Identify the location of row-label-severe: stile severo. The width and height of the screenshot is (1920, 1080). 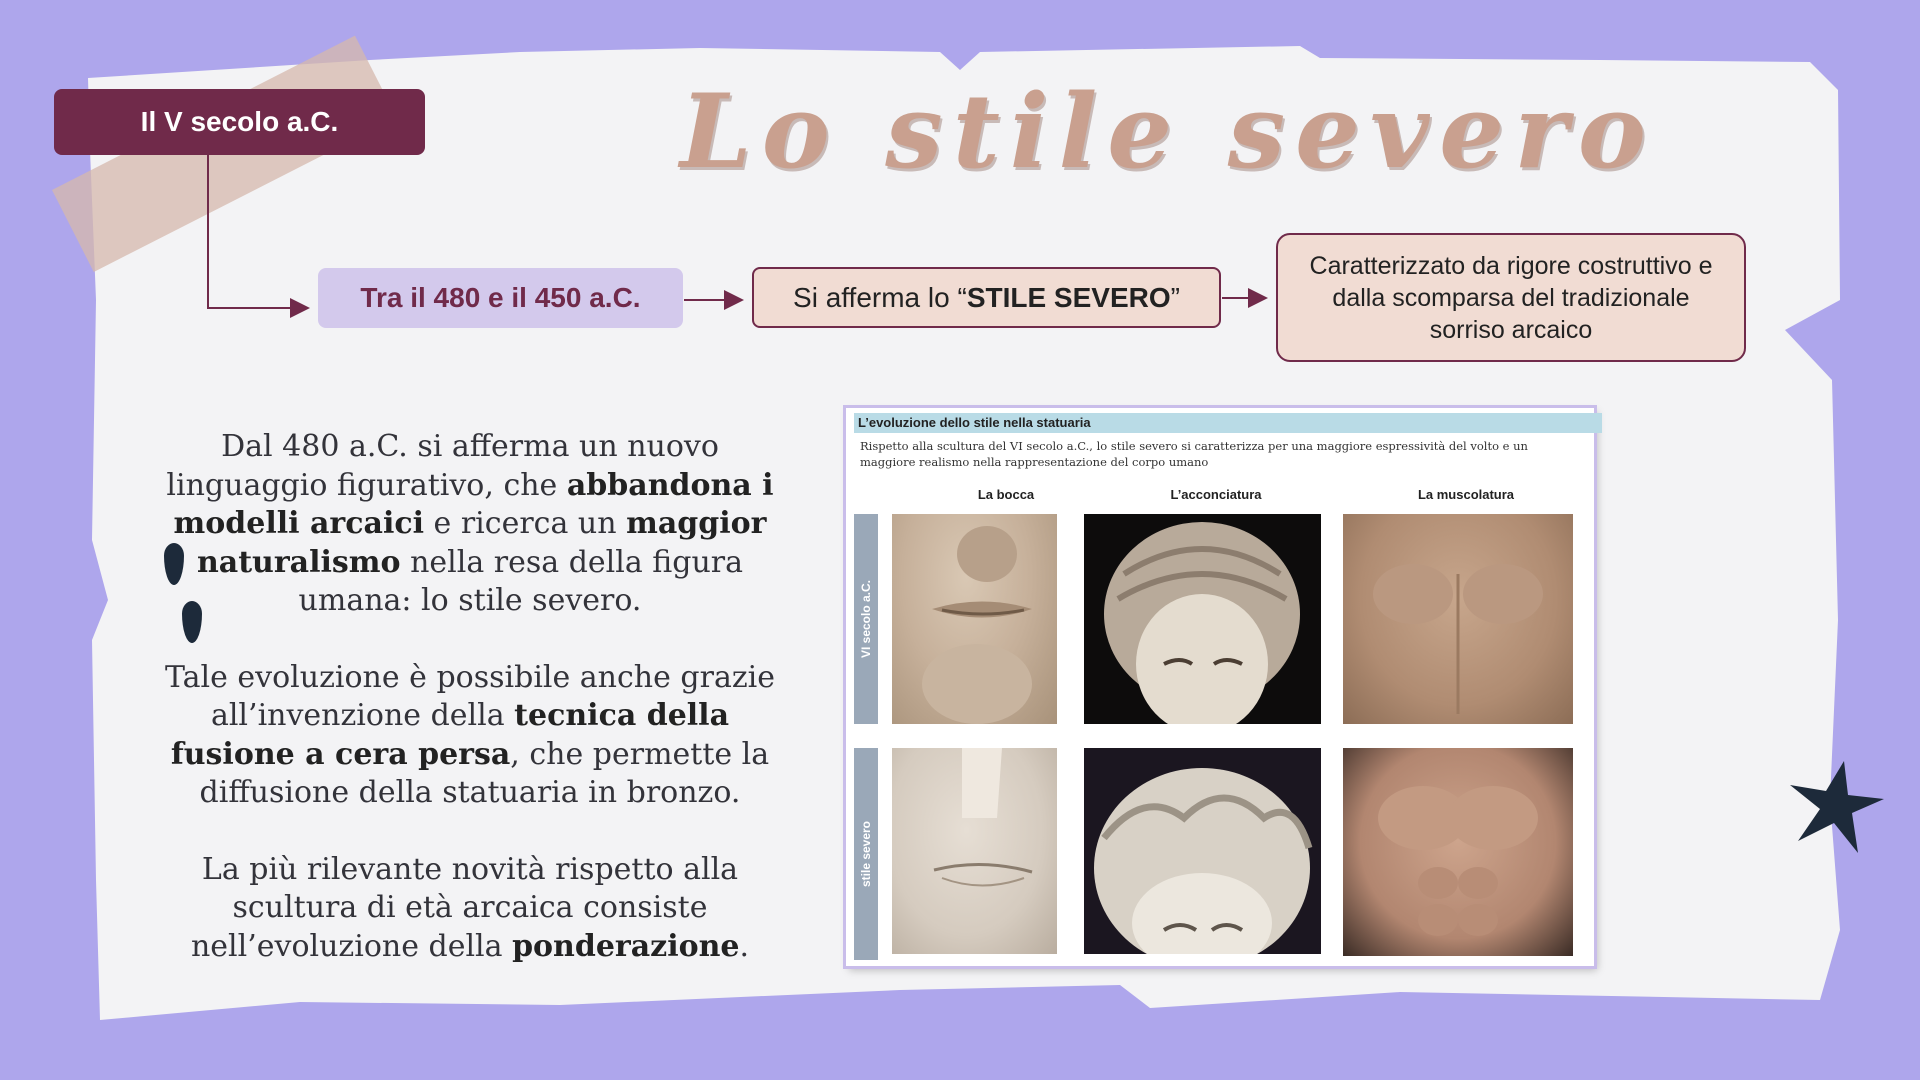
(866, 854).